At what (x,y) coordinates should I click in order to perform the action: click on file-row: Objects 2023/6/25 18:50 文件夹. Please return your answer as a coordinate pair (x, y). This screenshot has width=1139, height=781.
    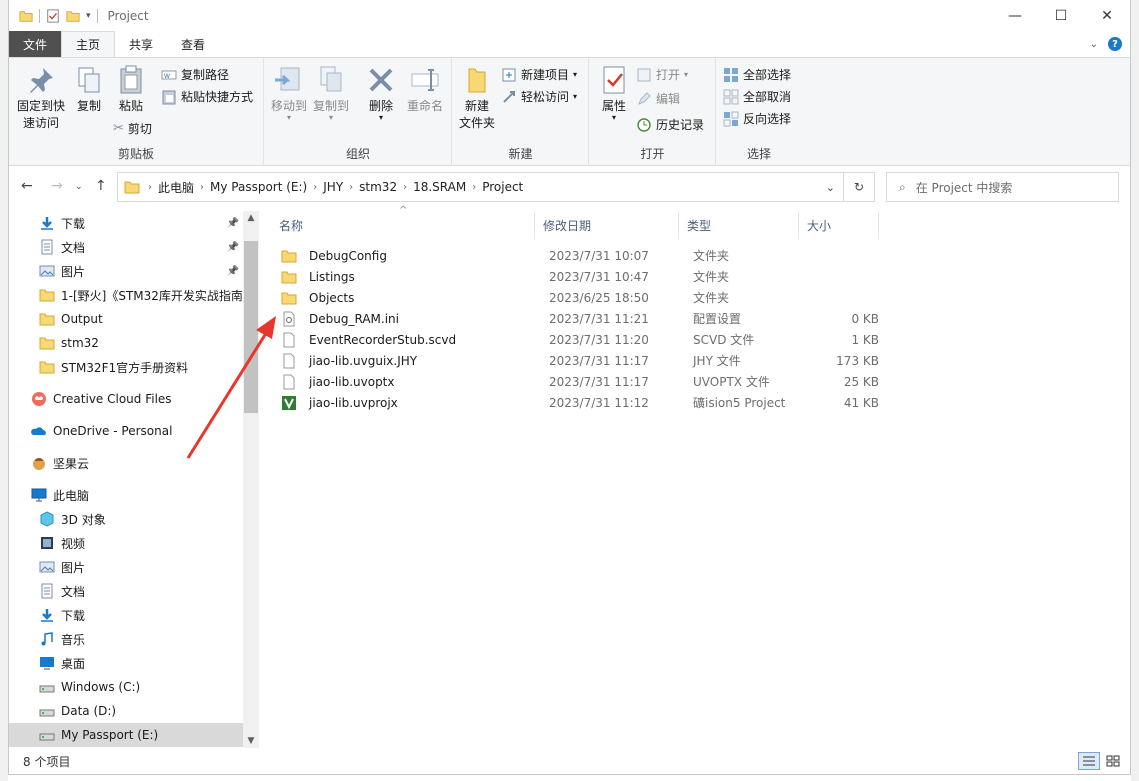
    Looking at the image, I should click on (581, 297).